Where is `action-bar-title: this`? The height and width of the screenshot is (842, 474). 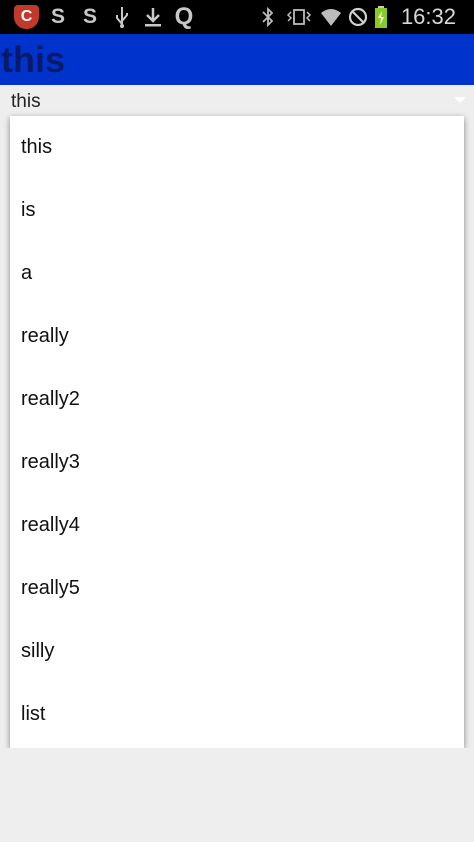
action-bar-title: this is located at coordinates (33, 59).